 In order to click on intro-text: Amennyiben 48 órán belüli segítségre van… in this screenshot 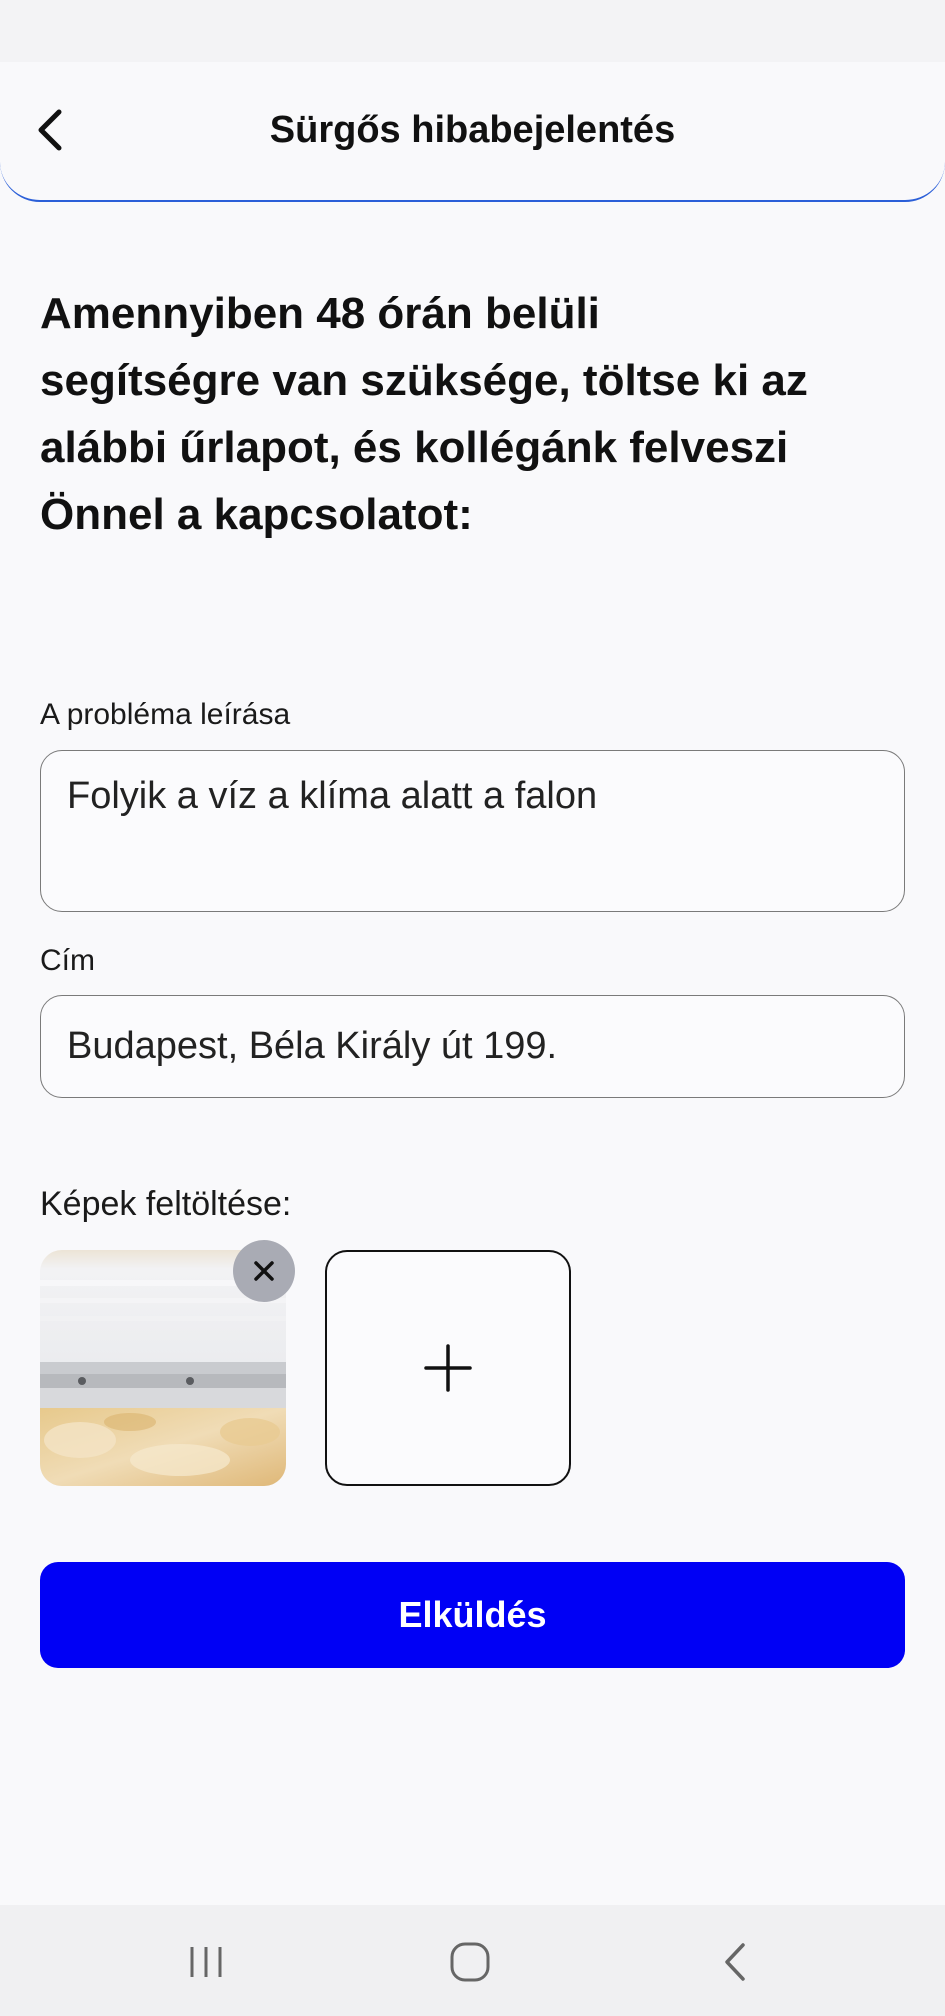, I will do `click(424, 414)`.